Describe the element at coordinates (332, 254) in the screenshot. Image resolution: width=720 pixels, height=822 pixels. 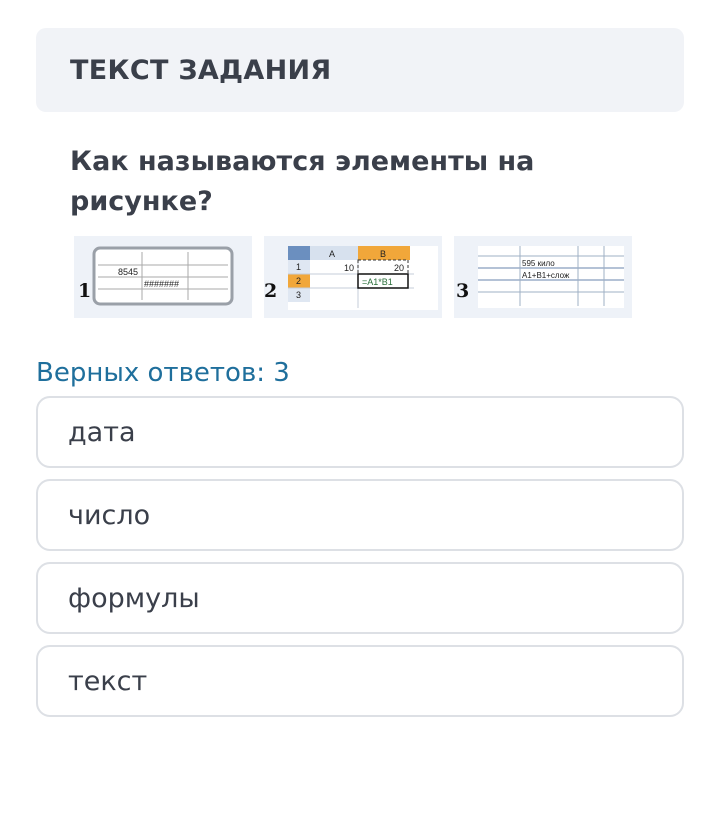
I see `figure-2-col-a: A` at that location.